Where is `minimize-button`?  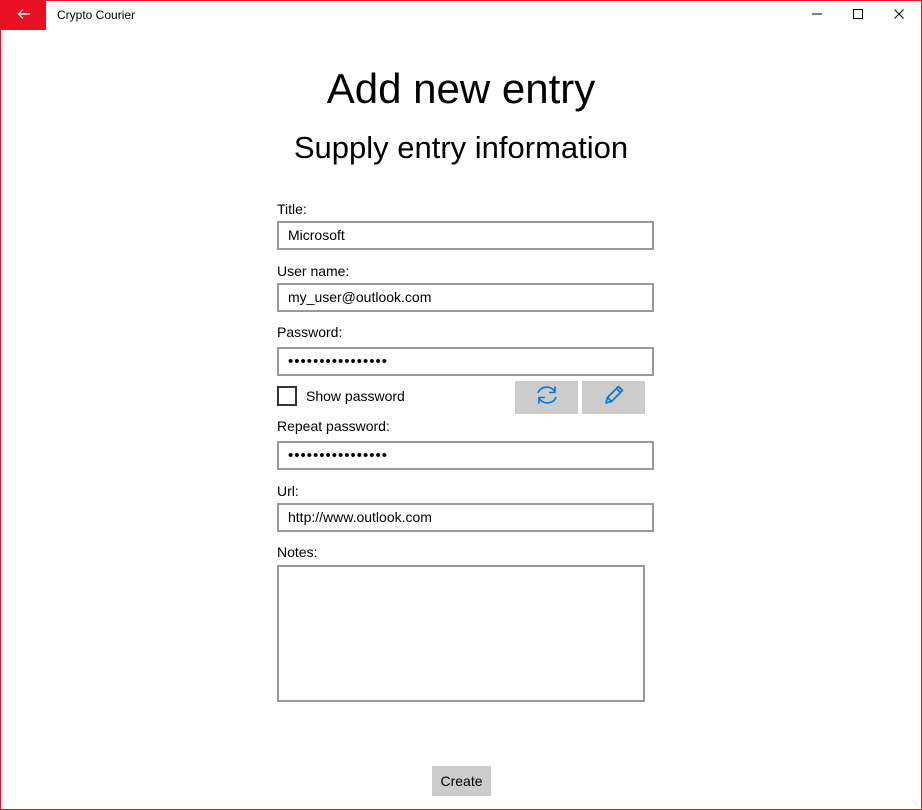 minimize-button is located at coordinates (817, 15).